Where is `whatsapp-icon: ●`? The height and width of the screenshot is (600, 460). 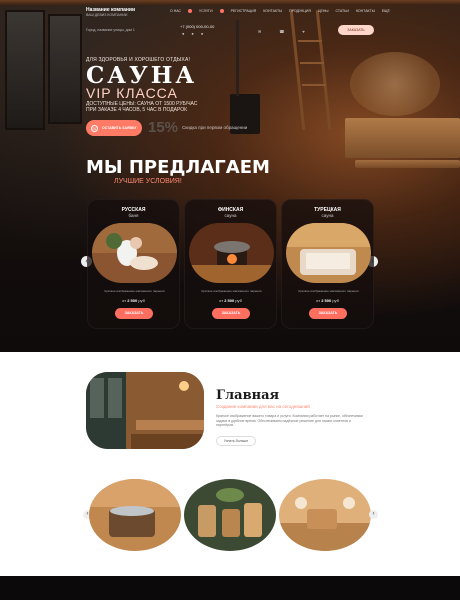 whatsapp-icon: ● is located at coordinates (192, 33).